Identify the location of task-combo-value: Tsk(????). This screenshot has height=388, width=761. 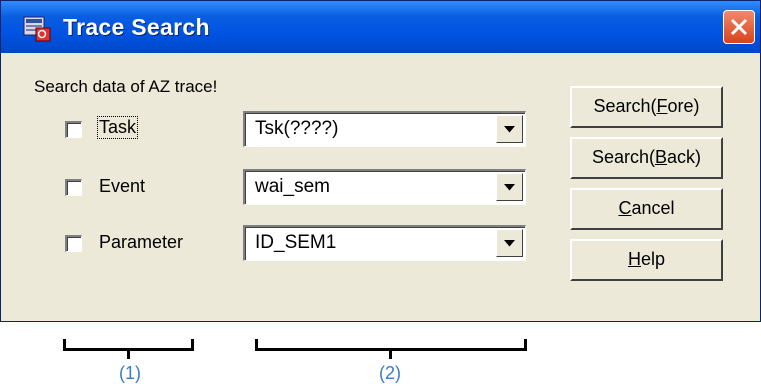
(297, 128).